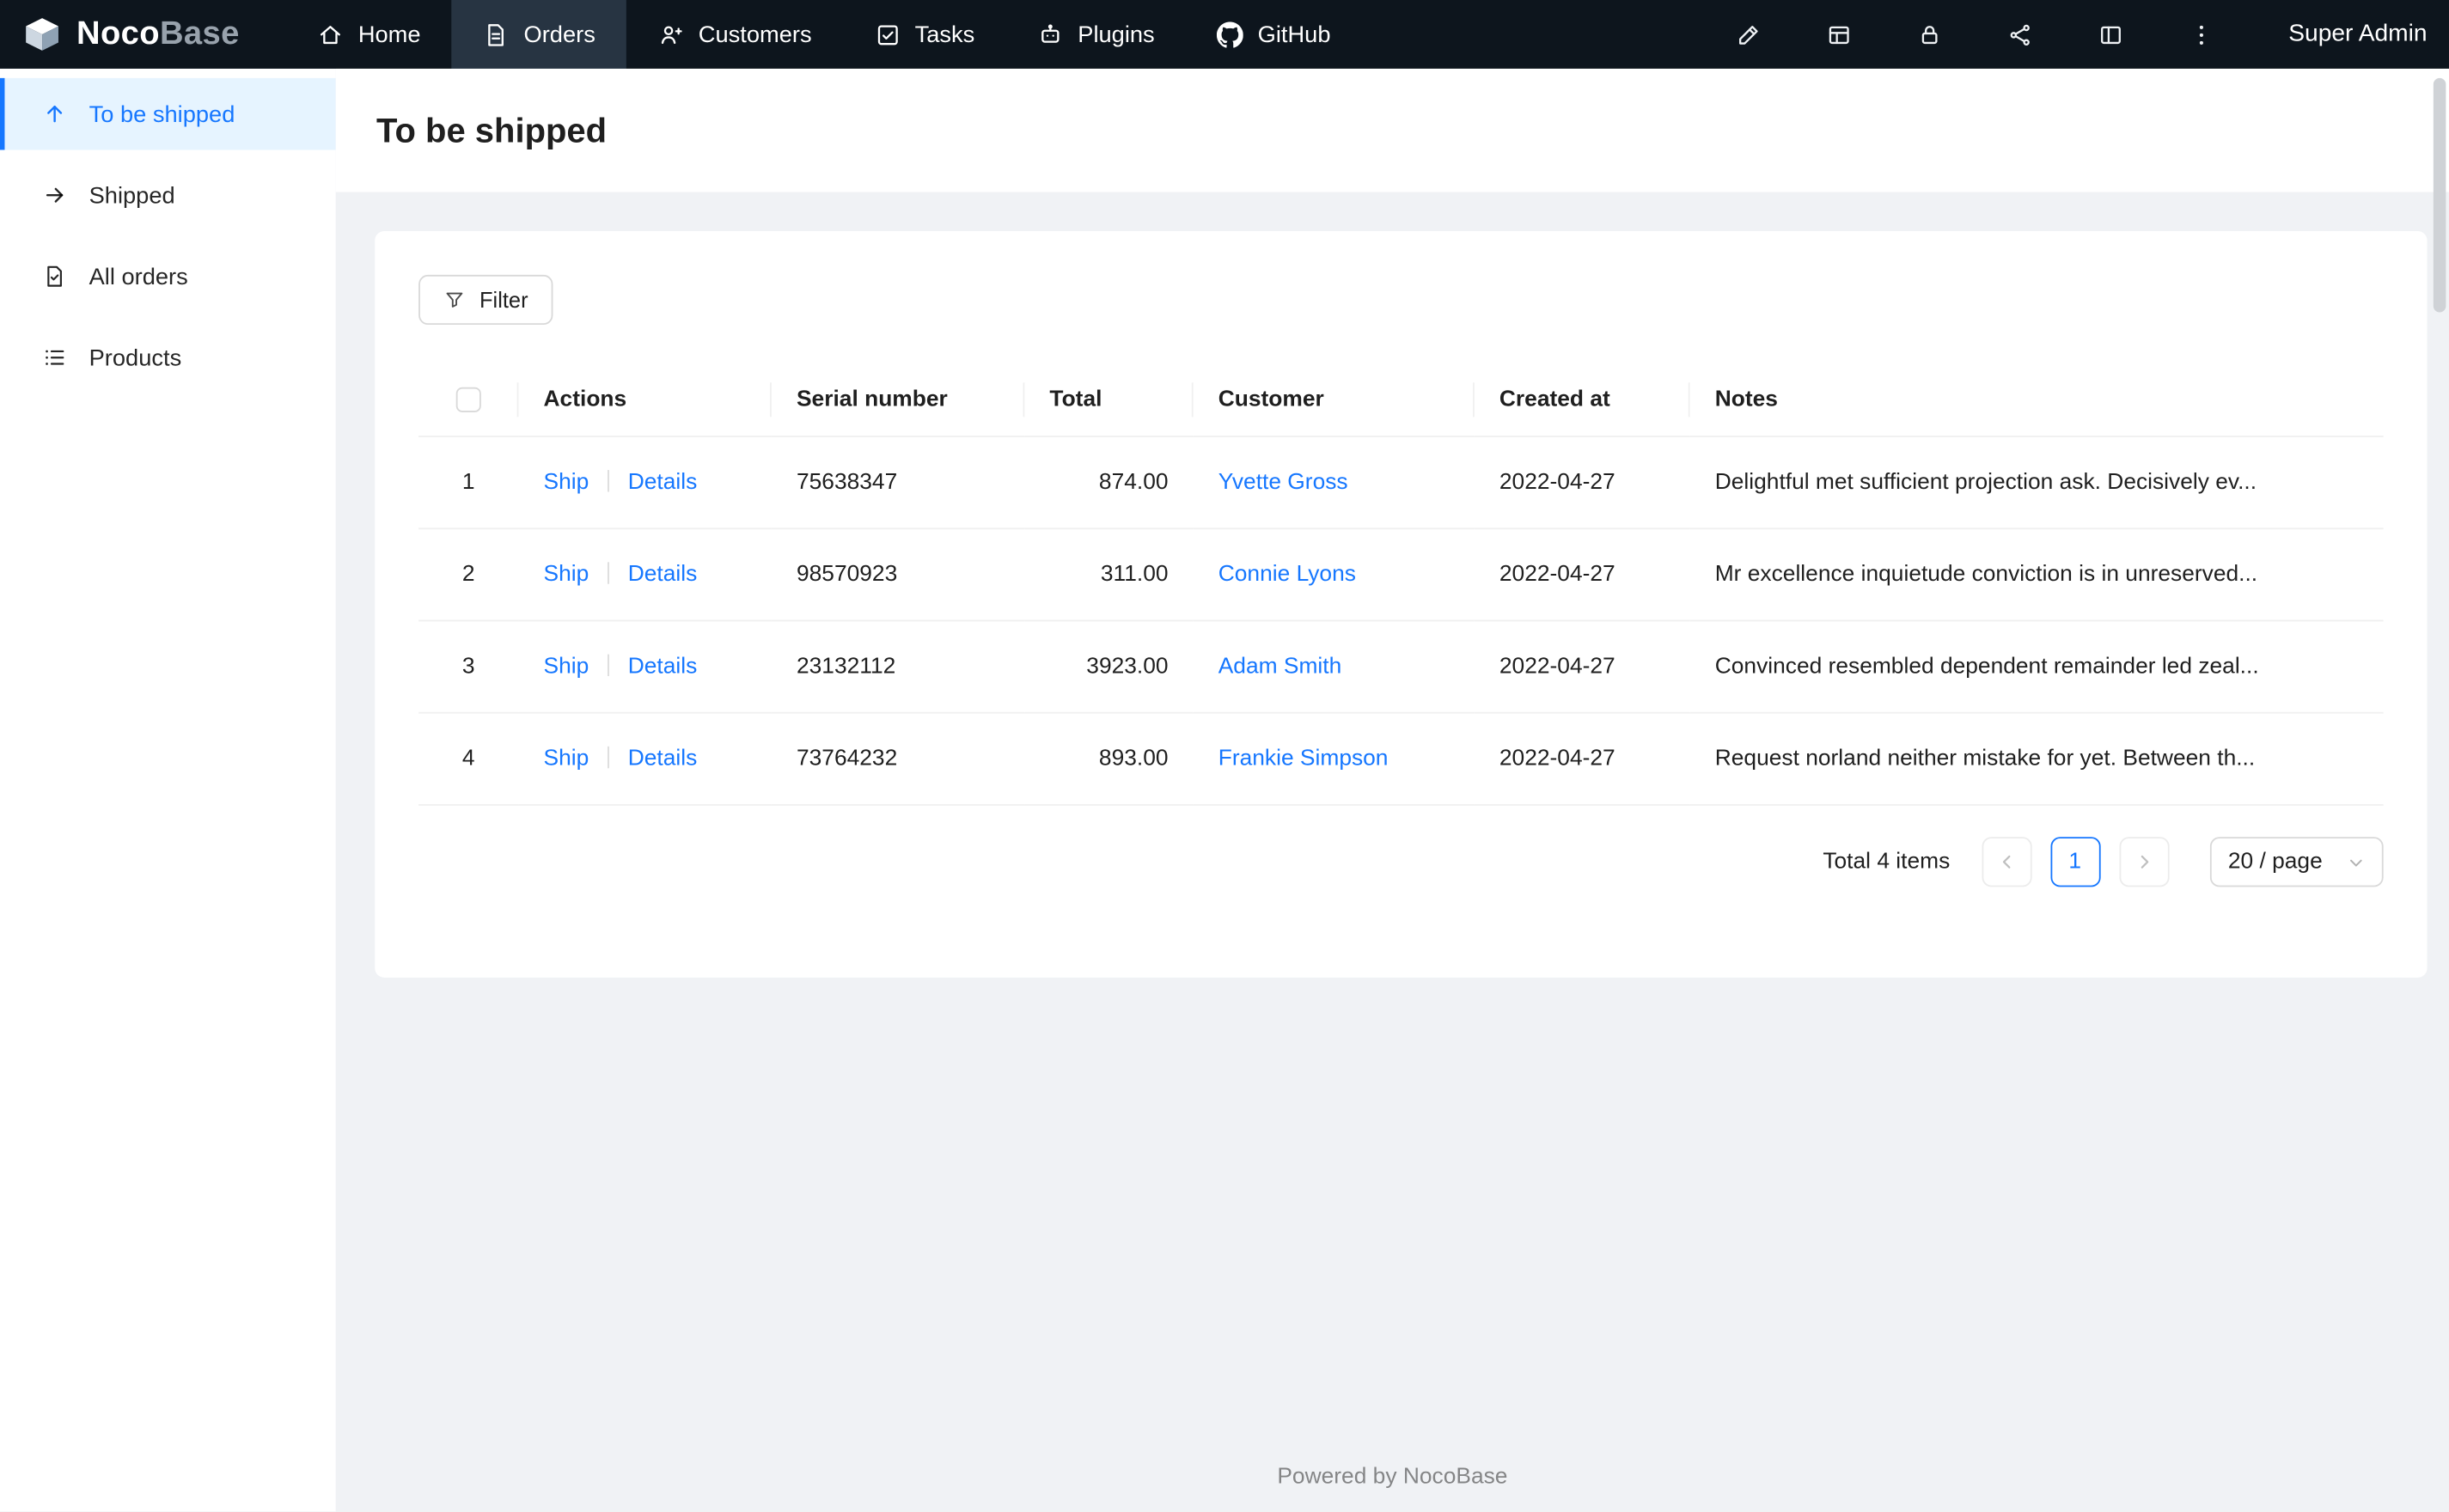  Describe the element at coordinates (1109, 400) in the screenshot. I see `column-header-total: Total` at that location.